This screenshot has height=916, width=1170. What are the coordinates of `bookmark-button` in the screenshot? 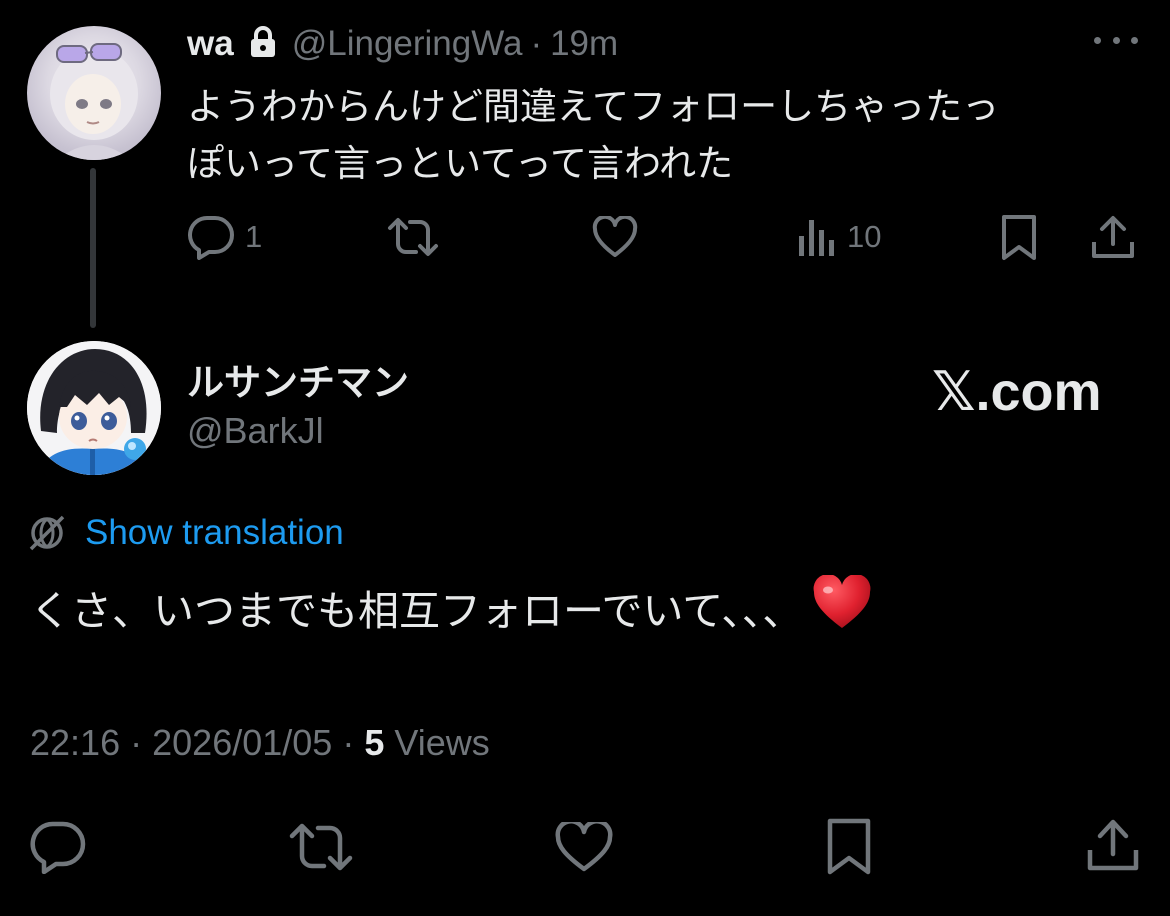 It's located at (1019, 238).